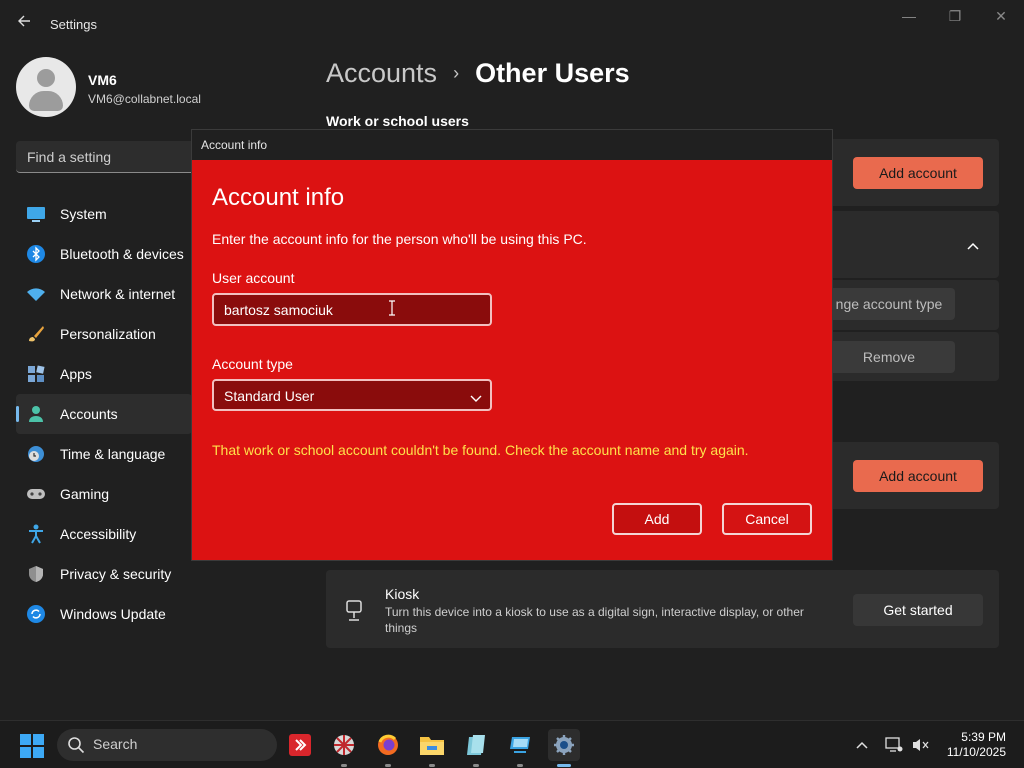 Image resolution: width=1024 pixels, height=768 pixels. What do you see at coordinates (36, 294) in the screenshot?
I see `wifi-icon` at bounding box center [36, 294].